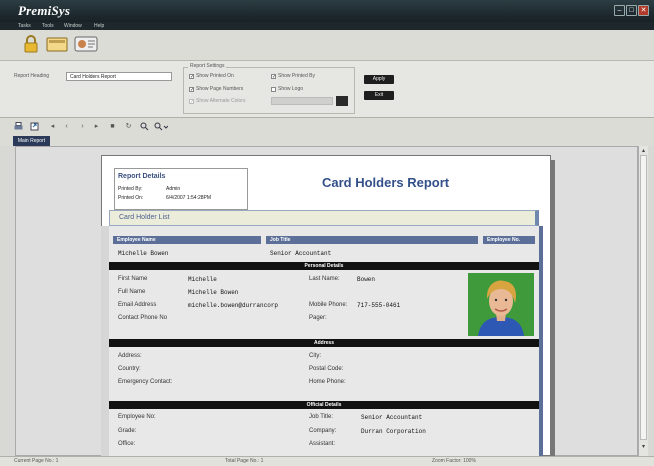 This screenshot has width=654, height=466. What do you see at coordinates (105, 341) in the screenshot?
I see `left-rail` at bounding box center [105, 341].